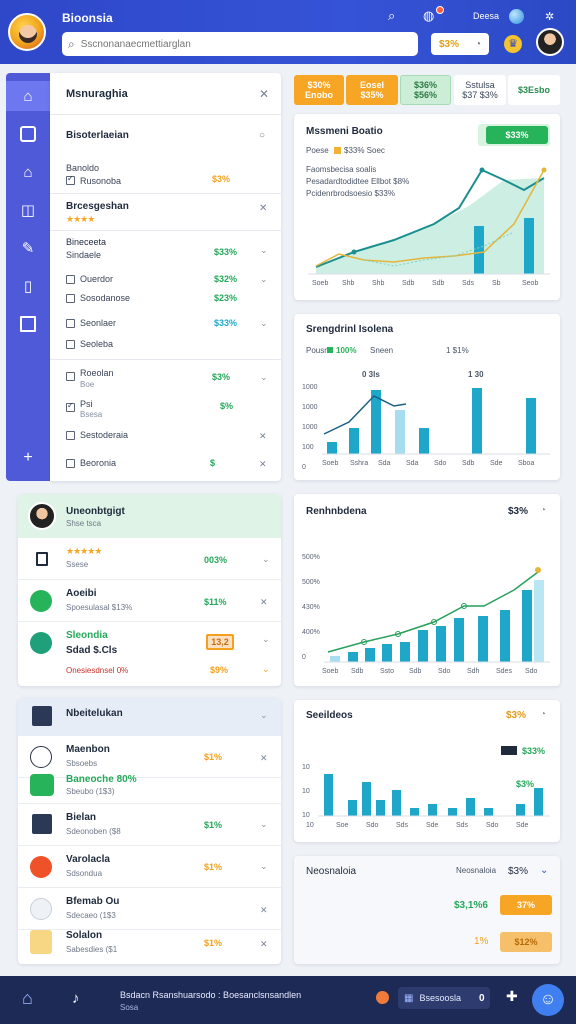 This screenshot has height=1024, width=576. What do you see at coordinates (28, 172) in the screenshot?
I see `nav-shop-icon: ⌂` at bounding box center [28, 172].